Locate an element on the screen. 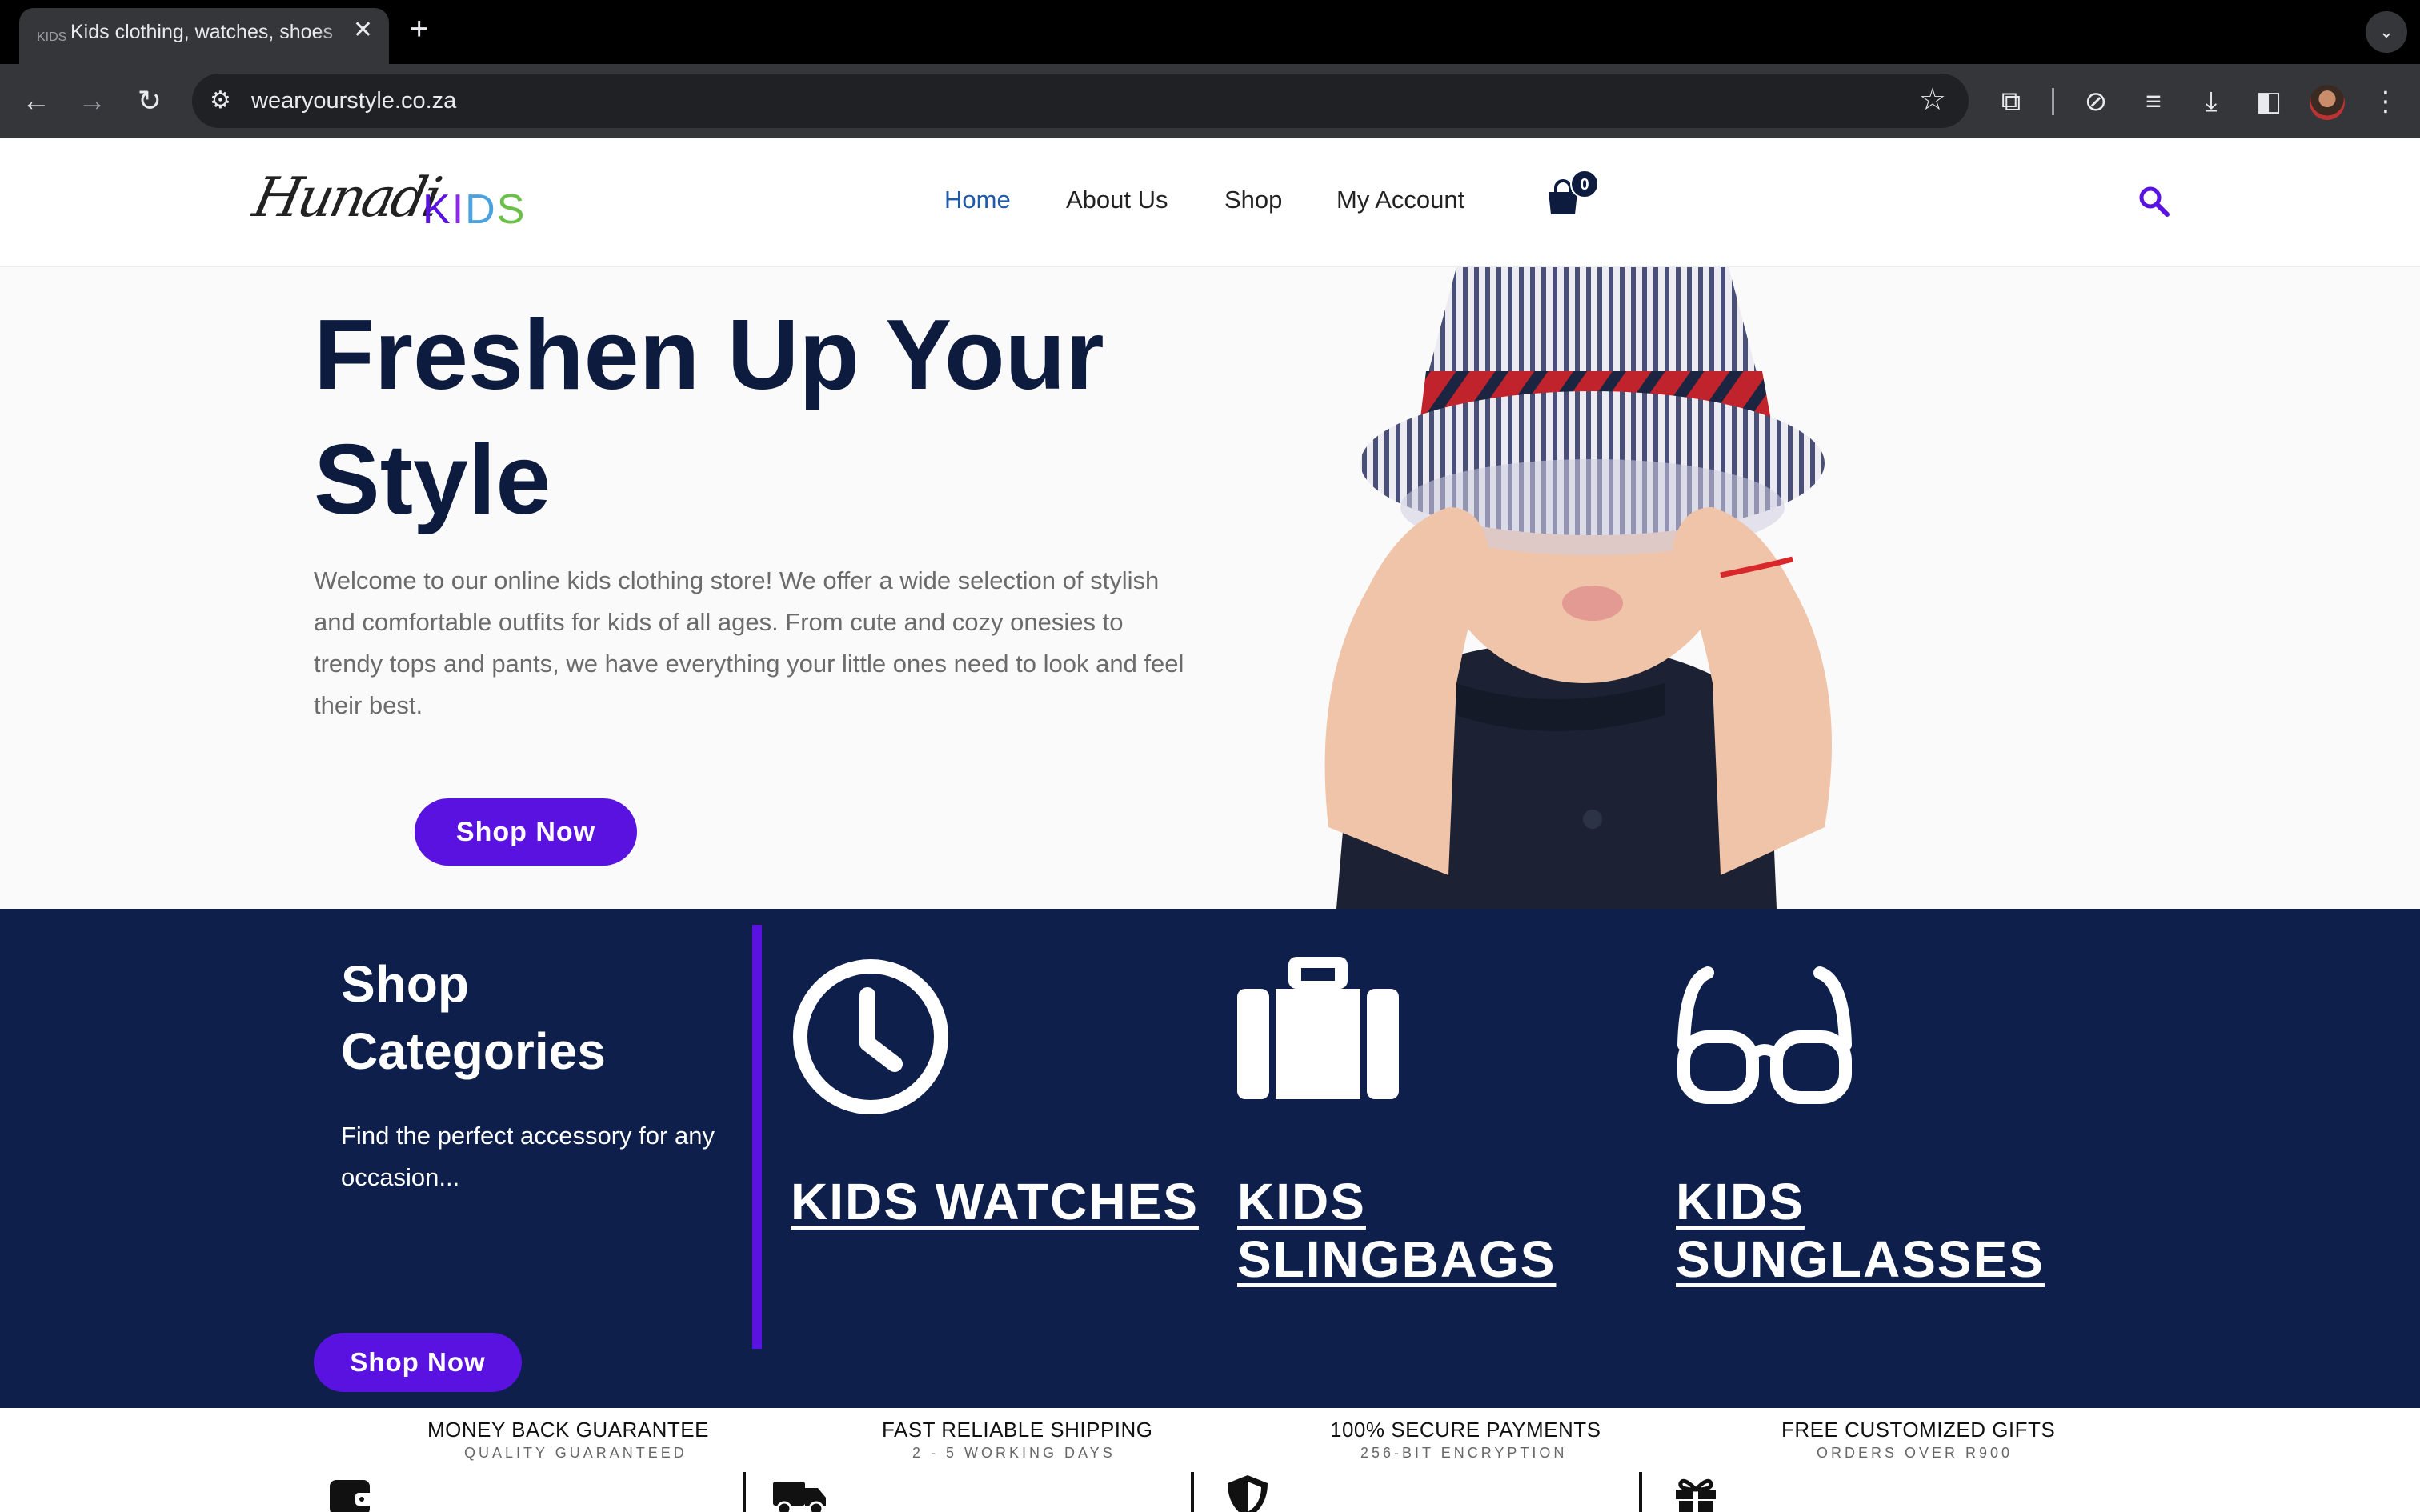  categories-title: Shop Categories is located at coordinates (473, 1017).